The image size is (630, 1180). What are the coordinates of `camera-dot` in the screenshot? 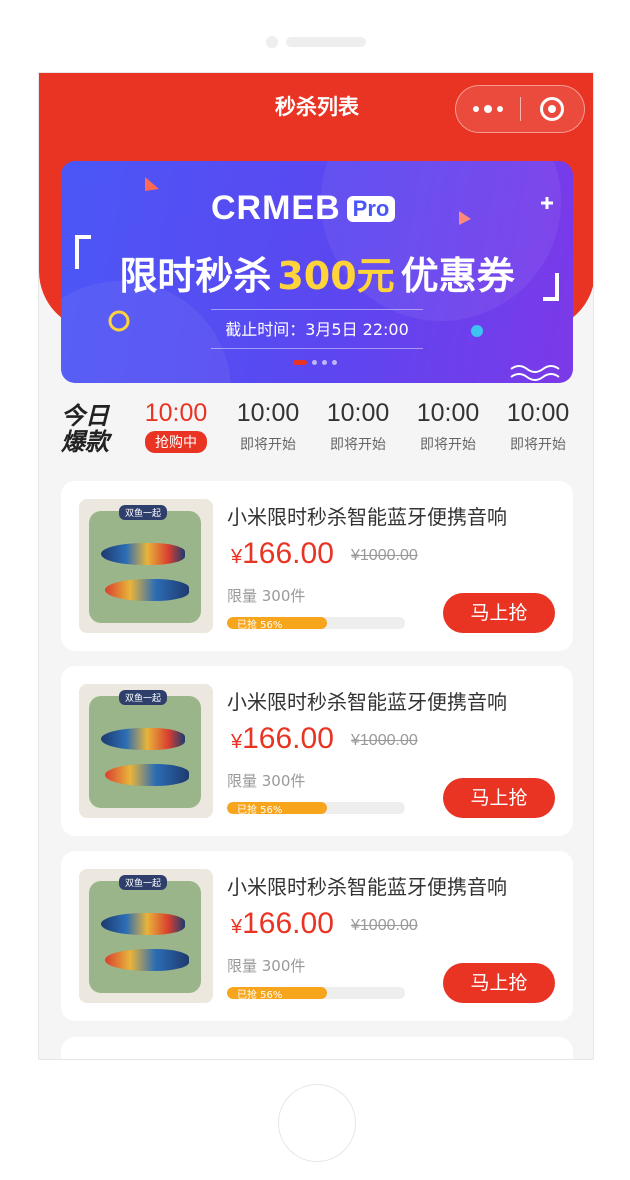 It's located at (272, 42).